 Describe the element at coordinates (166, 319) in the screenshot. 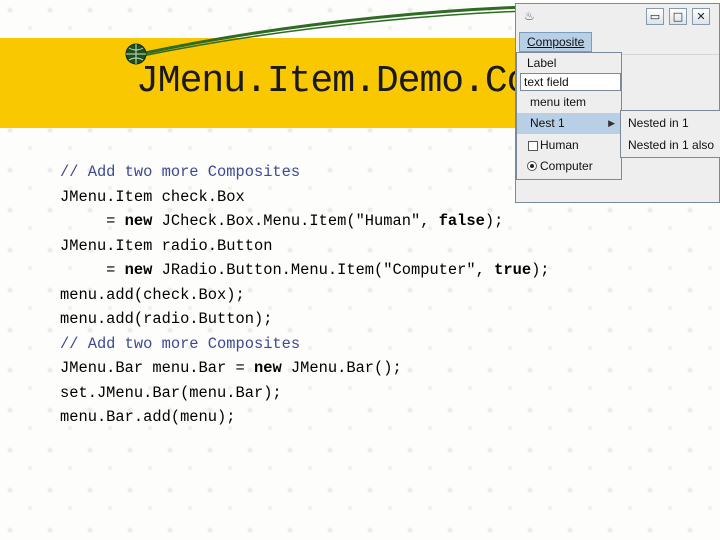

I see `code-text: menu.add(radio.Button);` at that location.